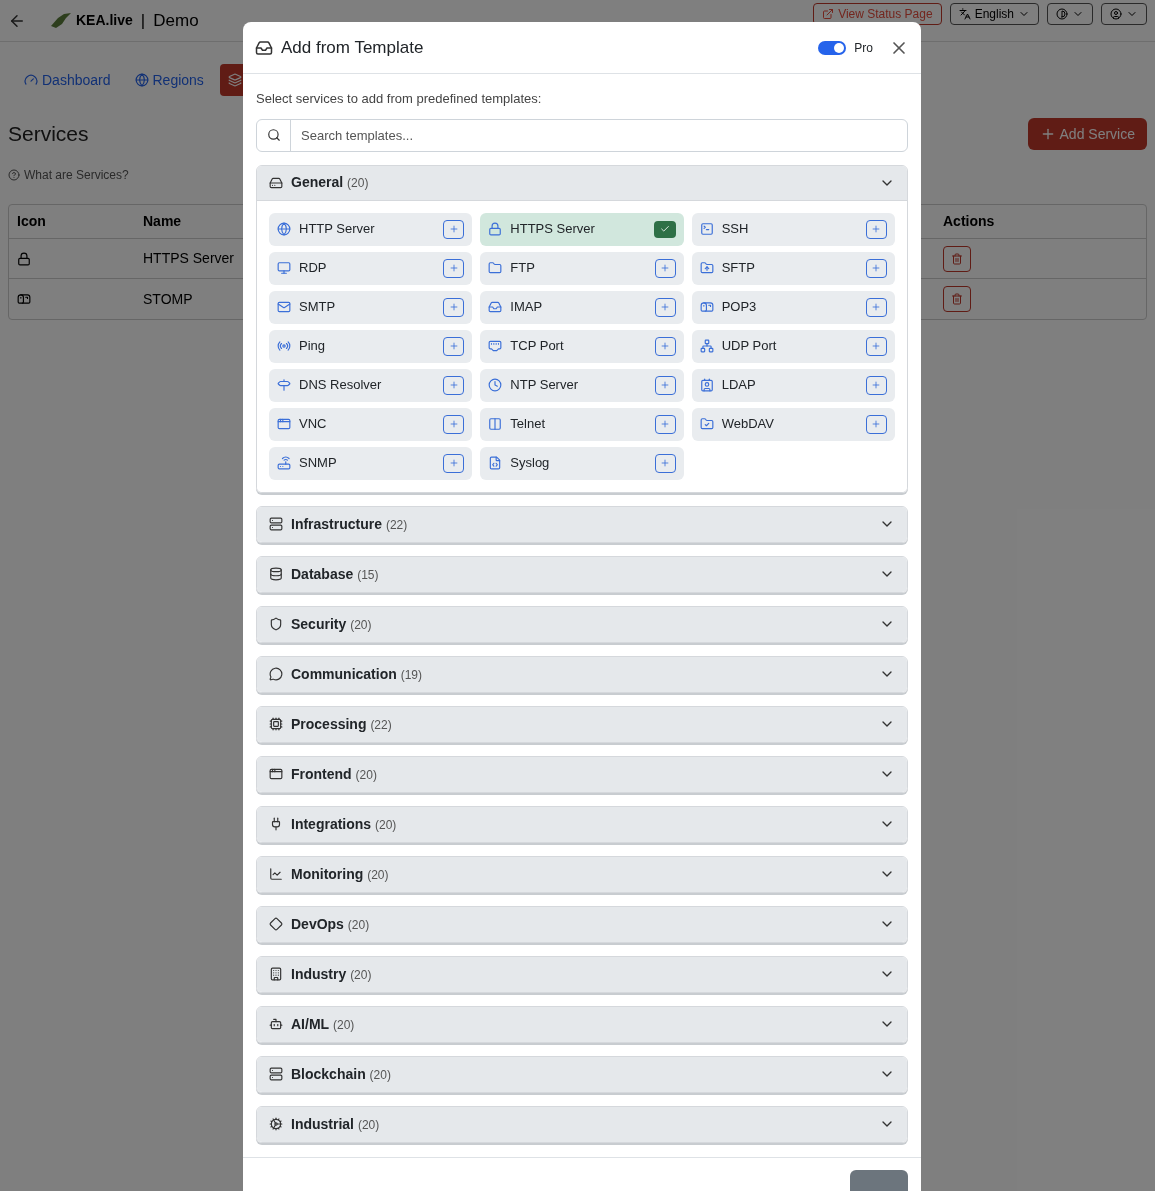  Describe the element at coordinates (793, 229) in the screenshot. I see `template-item: SSH` at that location.